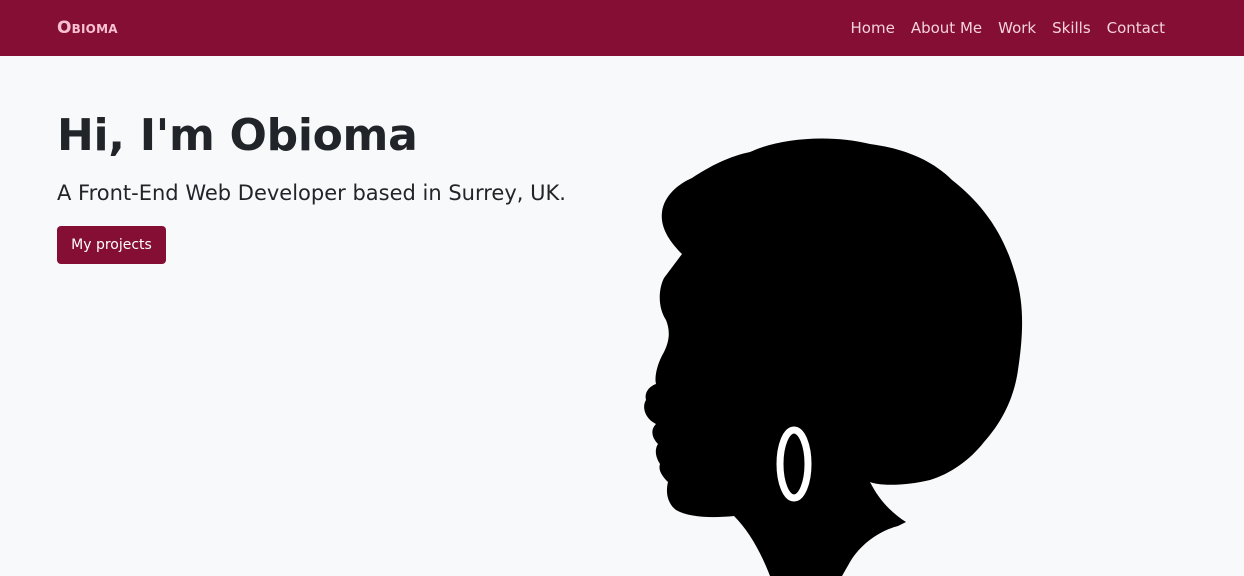  I want to click on hero-title: Hi, I'm Obioma, so click(237, 135).